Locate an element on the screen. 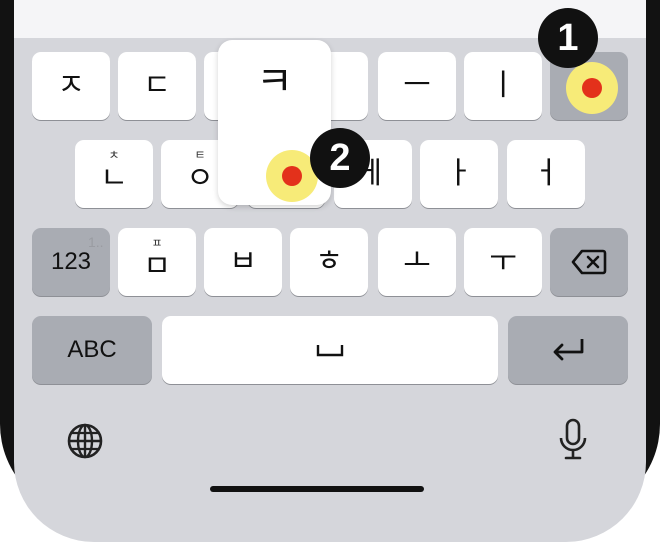  key-label: ㅎ is located at coordinates (329, 261).